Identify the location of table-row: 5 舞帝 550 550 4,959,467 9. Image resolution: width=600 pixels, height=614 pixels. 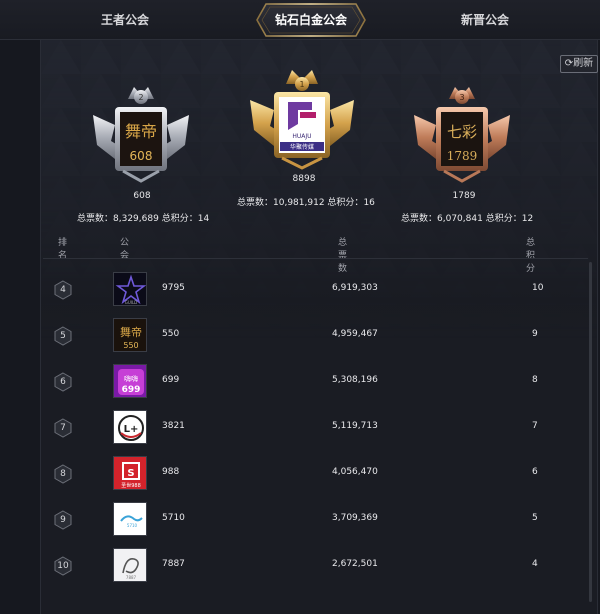
(315, 335).